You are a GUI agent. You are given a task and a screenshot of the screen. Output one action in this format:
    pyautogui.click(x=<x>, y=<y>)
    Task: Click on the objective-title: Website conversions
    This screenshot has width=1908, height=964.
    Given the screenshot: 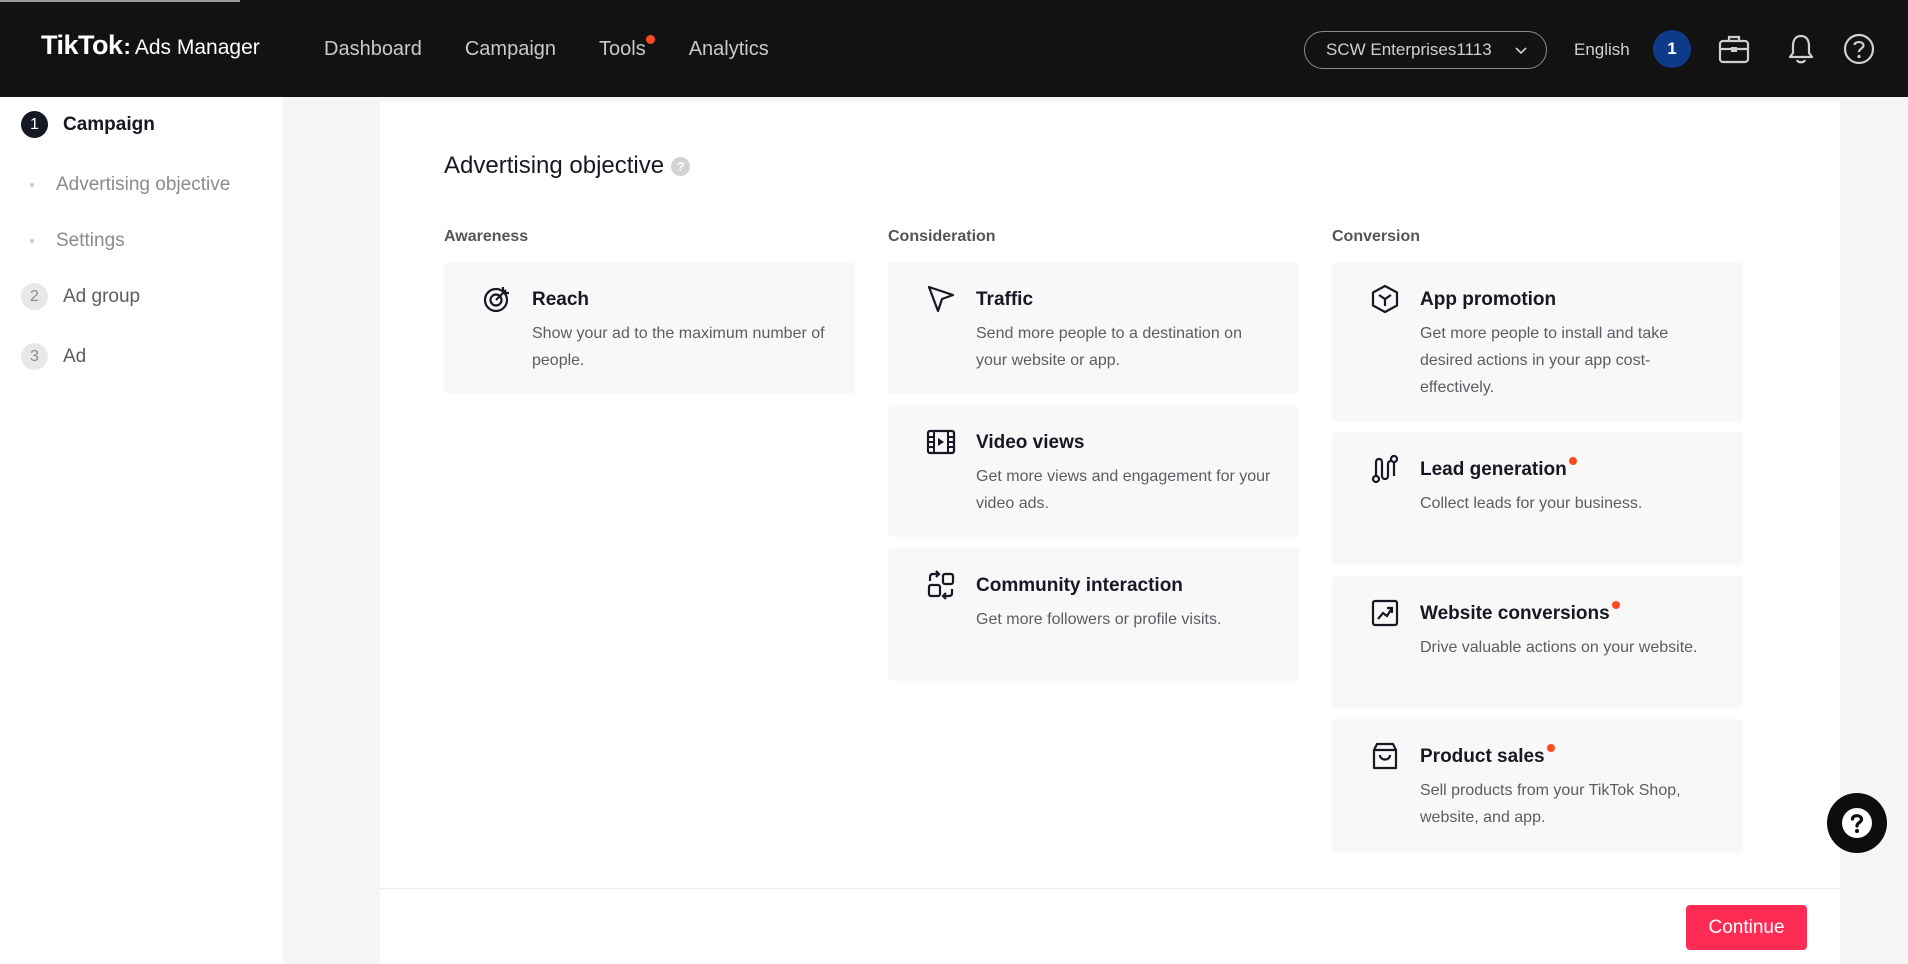 What is the action you would take?
    pyautogui.click(x=1520, y=613)
    